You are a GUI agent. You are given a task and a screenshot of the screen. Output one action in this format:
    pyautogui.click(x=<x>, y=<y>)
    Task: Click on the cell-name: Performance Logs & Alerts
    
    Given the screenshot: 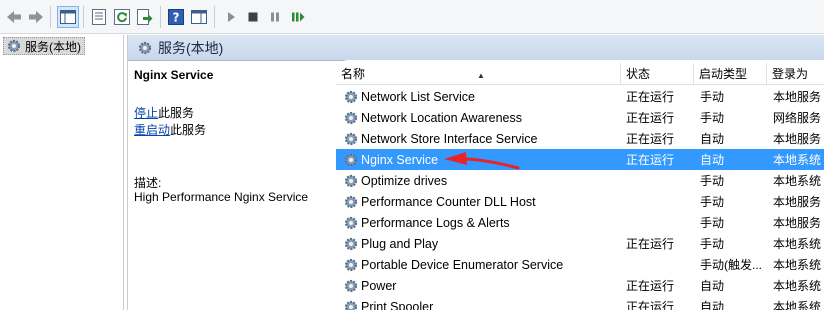 What is the action you would take?
    pyautogui.click(x=478, y=223)
    